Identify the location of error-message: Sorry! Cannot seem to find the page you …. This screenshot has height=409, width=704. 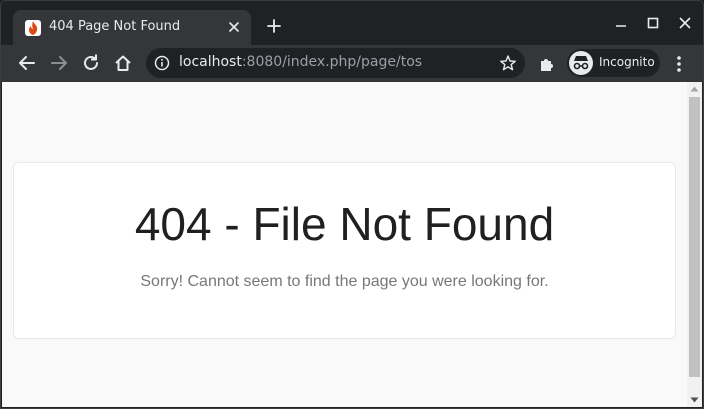
(344, 281).